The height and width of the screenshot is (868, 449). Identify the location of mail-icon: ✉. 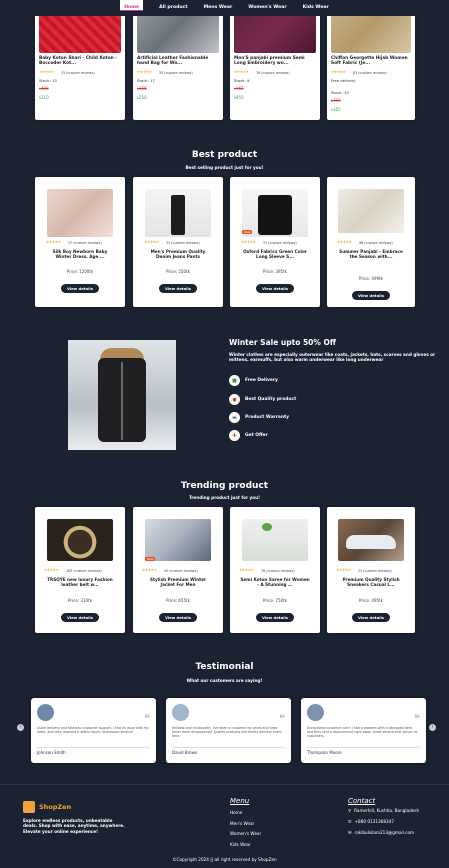
(350, 832).